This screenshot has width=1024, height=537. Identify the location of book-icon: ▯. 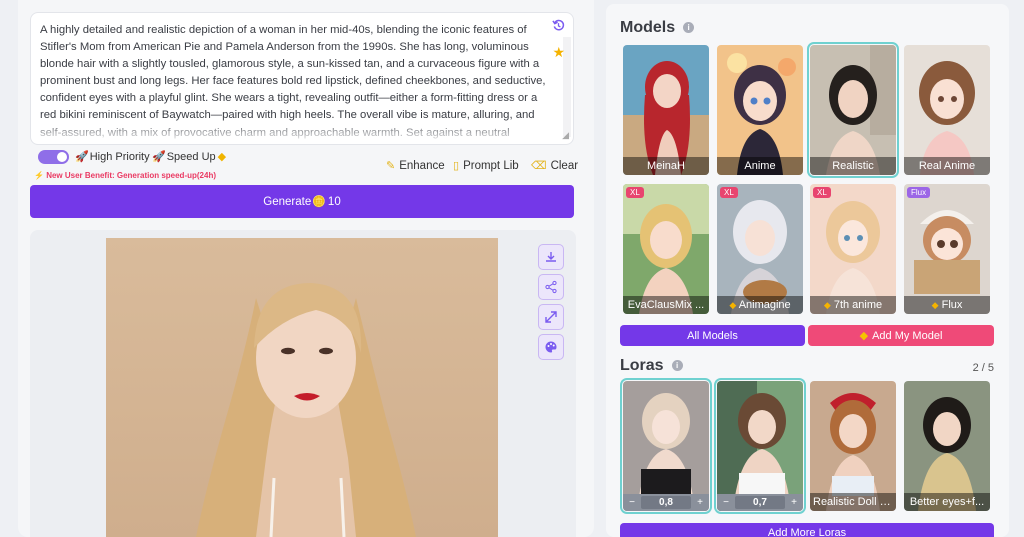
(456, 166).